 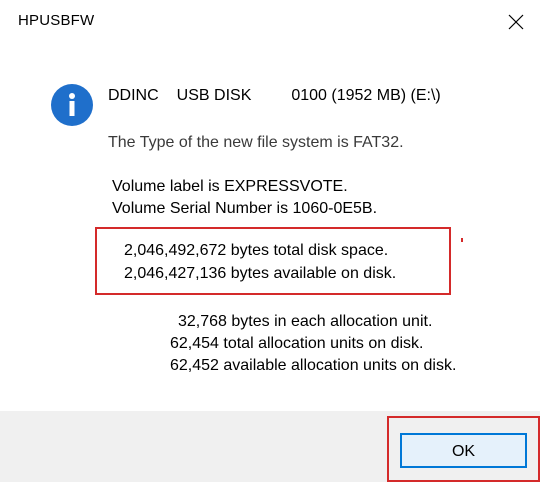 I want to click on close-button, so click(x=516, y=22).